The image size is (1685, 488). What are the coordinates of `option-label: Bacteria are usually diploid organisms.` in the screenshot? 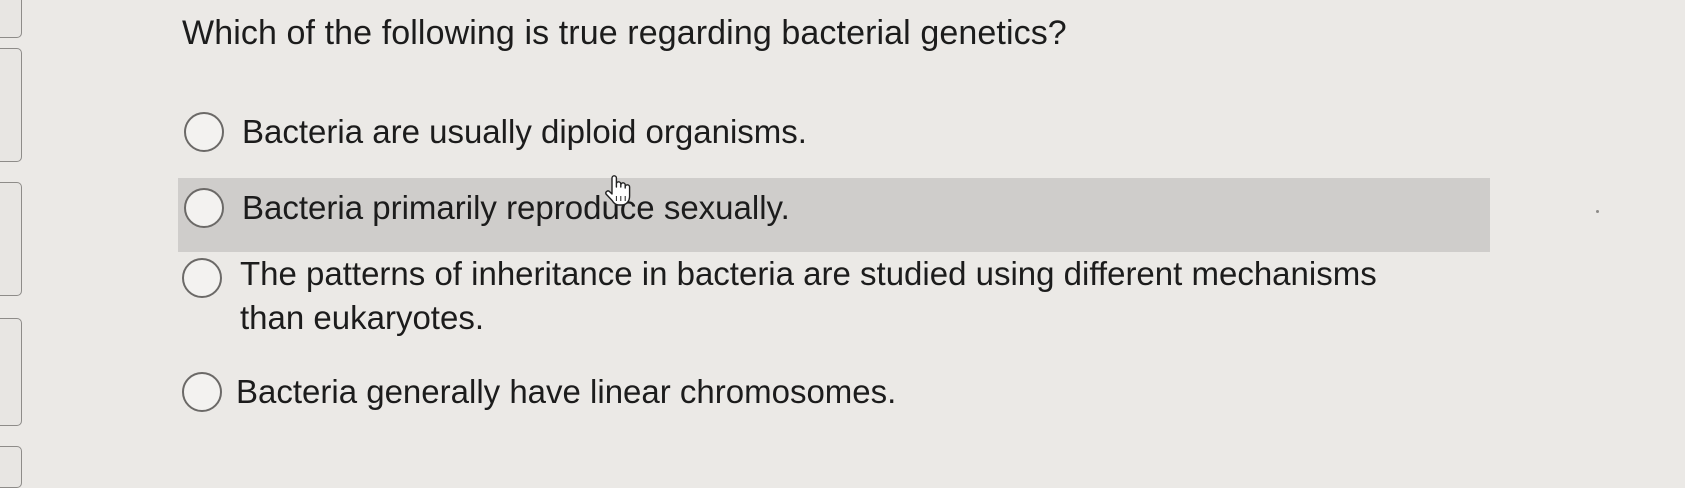 It's located at (524, 131).